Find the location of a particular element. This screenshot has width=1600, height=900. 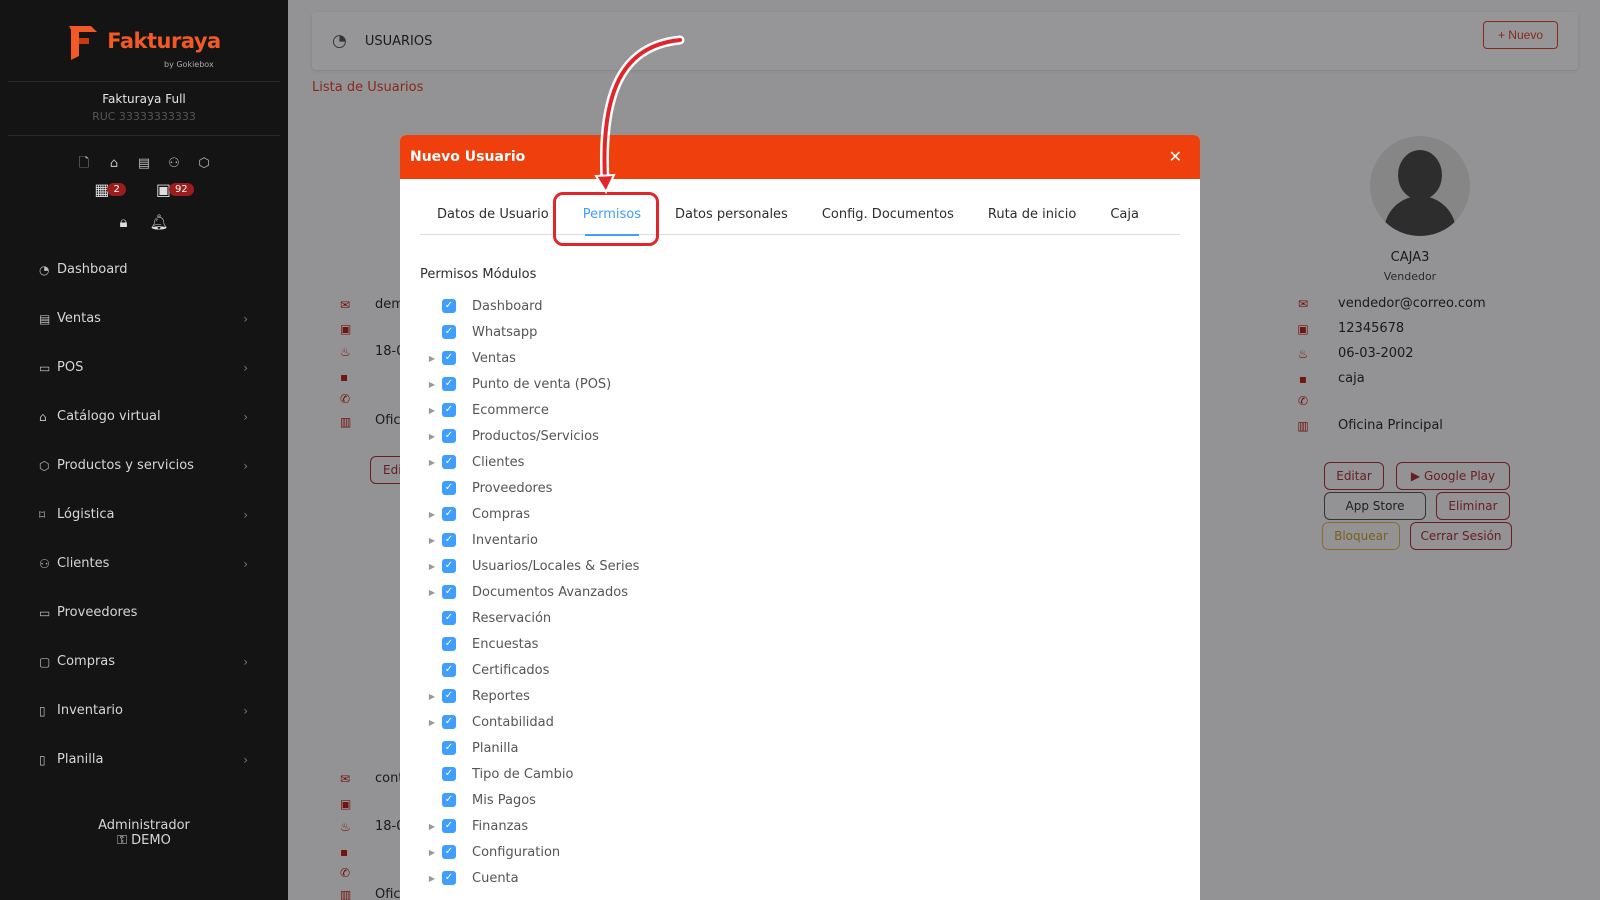

sidebar-item-proveedores: ▭ Proveedores is located at coordinates (144, 612).